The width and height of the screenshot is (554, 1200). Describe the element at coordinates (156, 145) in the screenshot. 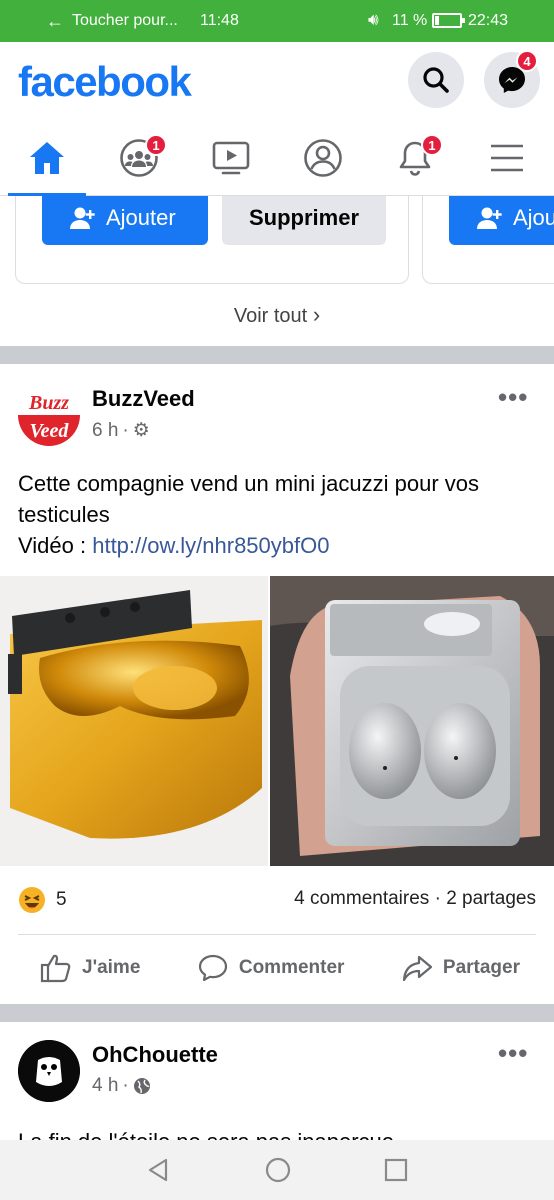

I see `groups-badge: 1` at that location.